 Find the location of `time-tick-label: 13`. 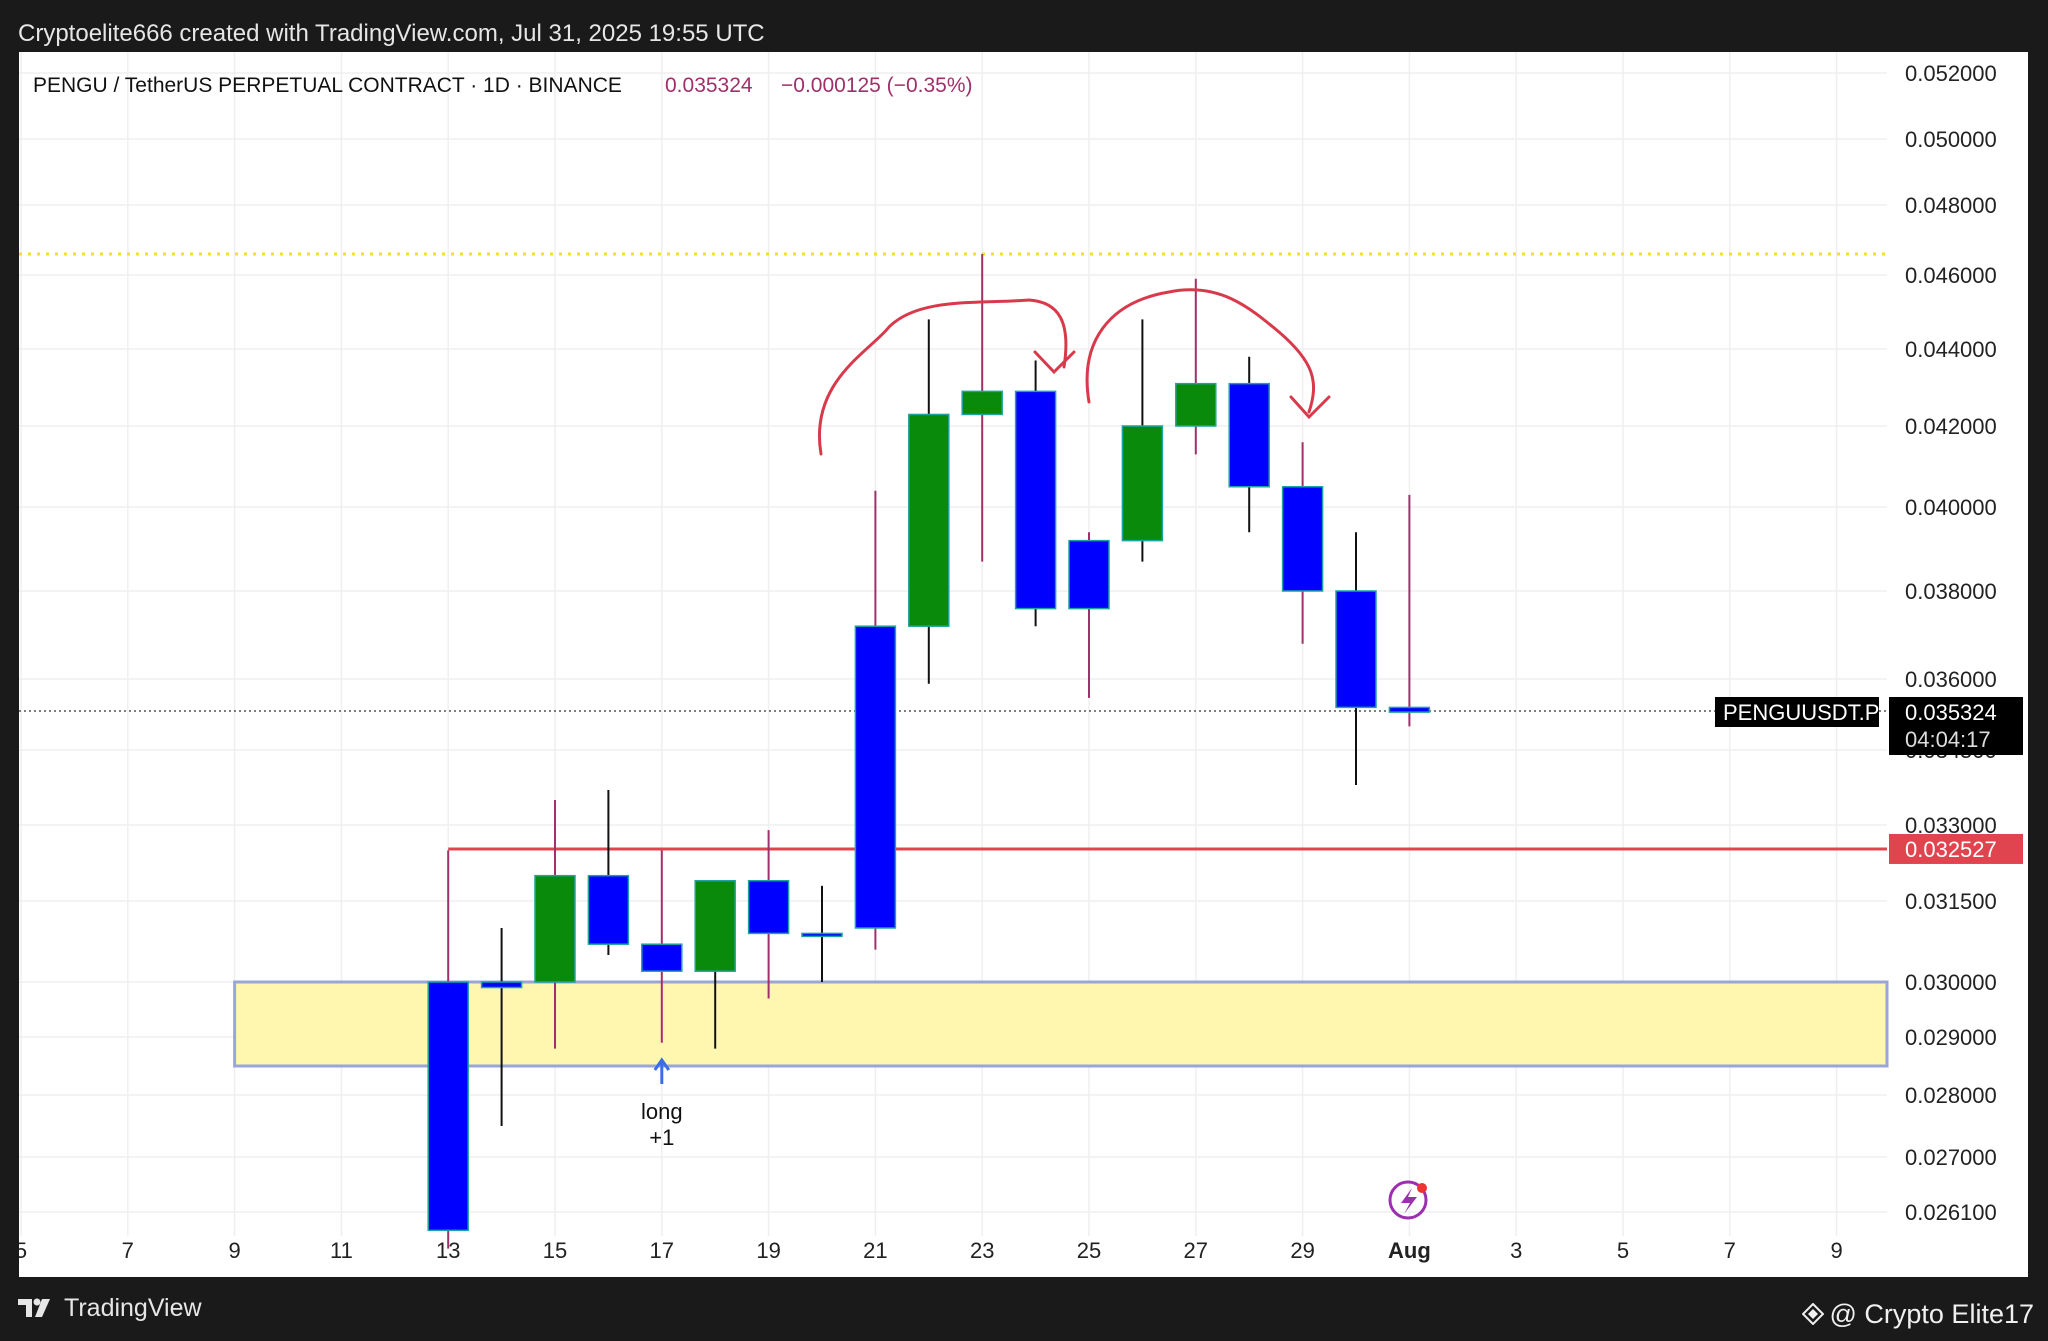

time-tick-label: 13 is located at coordinates (448, 1250).